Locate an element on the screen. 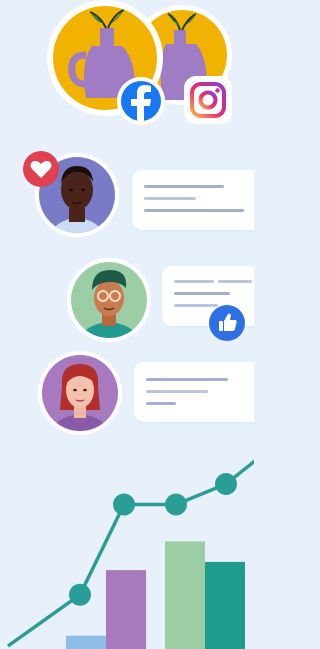  thumbs-up-reaction-badge is located at coordinates (227, 323).